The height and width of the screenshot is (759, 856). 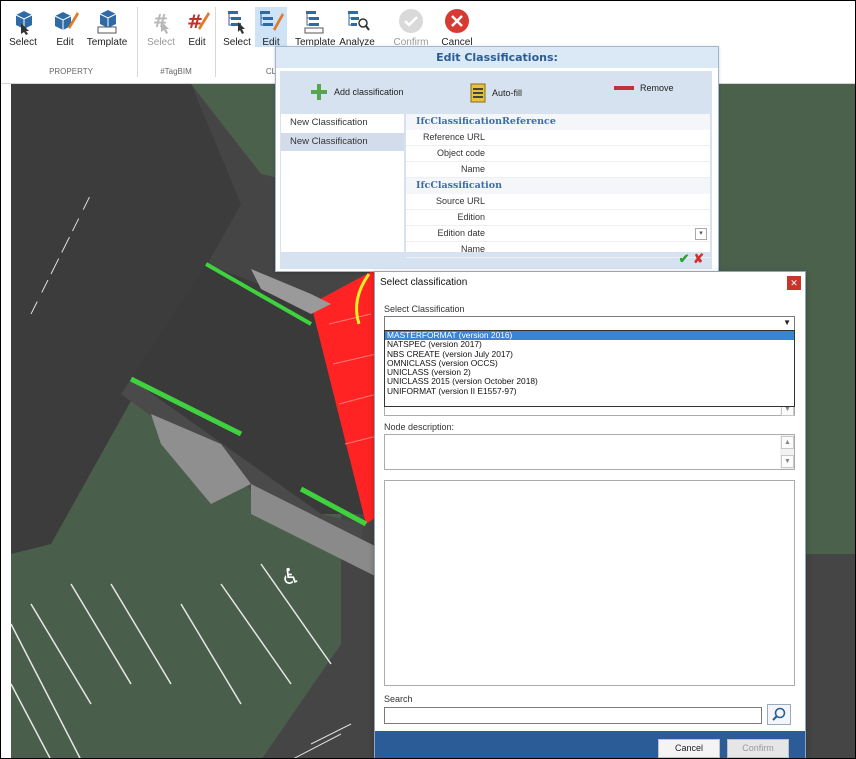 I want to click on scroll-up-icon: ▲, so click(x=787, y=442).